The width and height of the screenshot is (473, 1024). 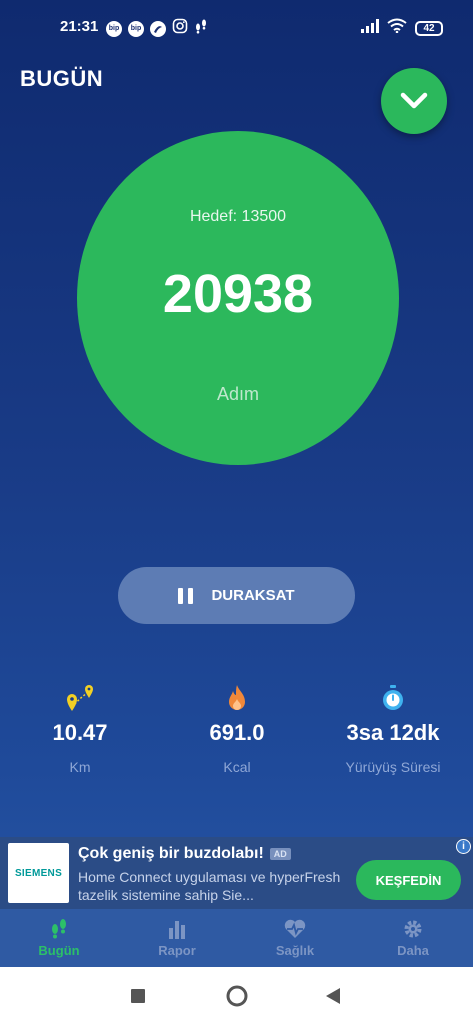 I want to click on stat-walk-duration-label: Yürüyüş Süresi, so click(x=393, y=767).